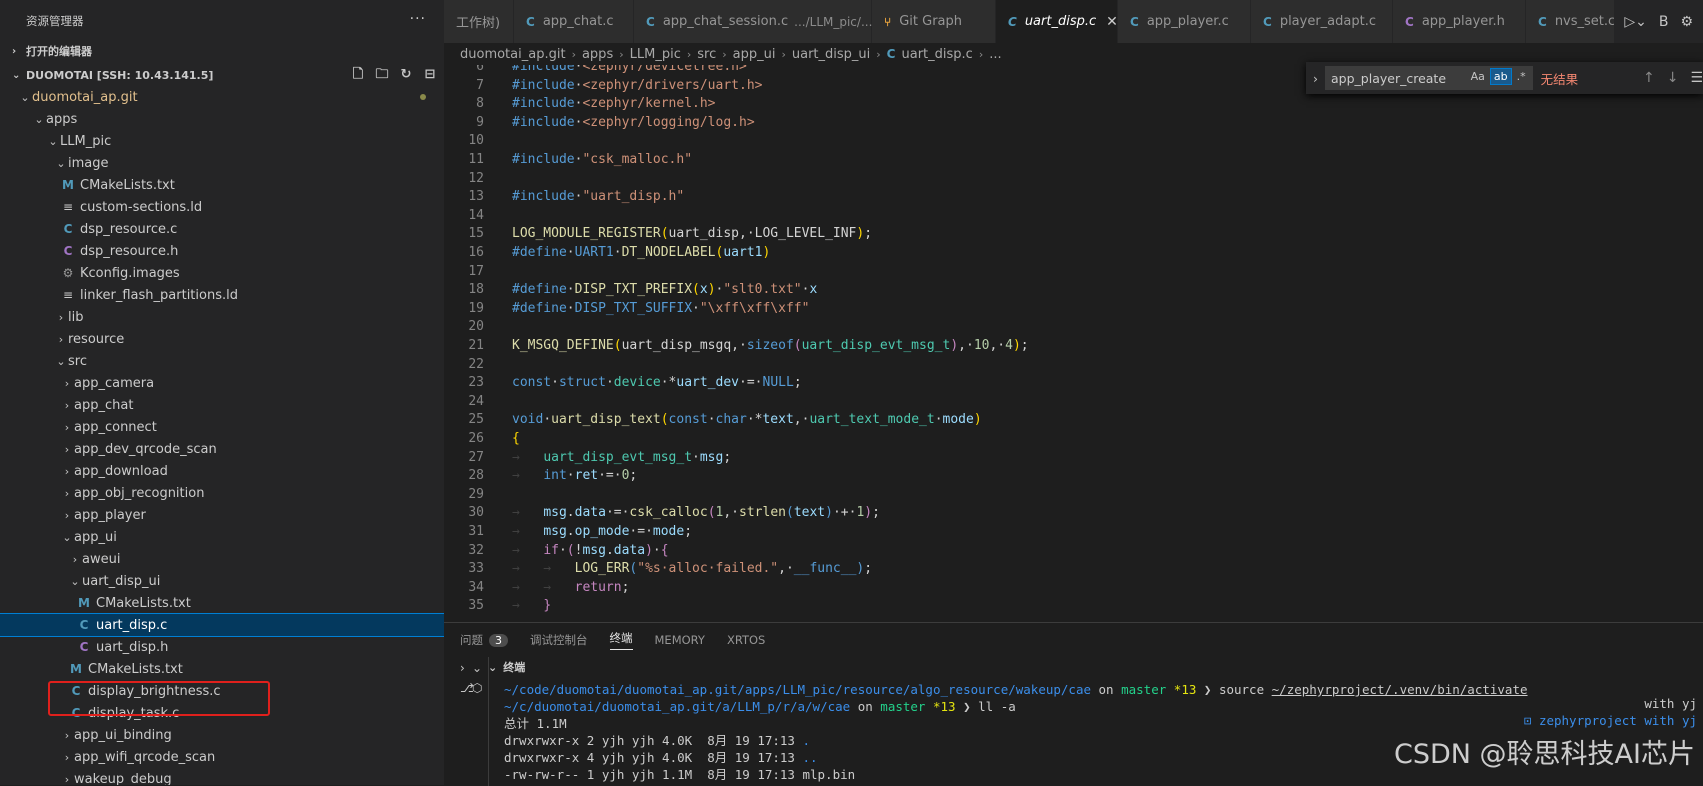  I want to click on breadcrumb-item: apps, so click(597, 54).